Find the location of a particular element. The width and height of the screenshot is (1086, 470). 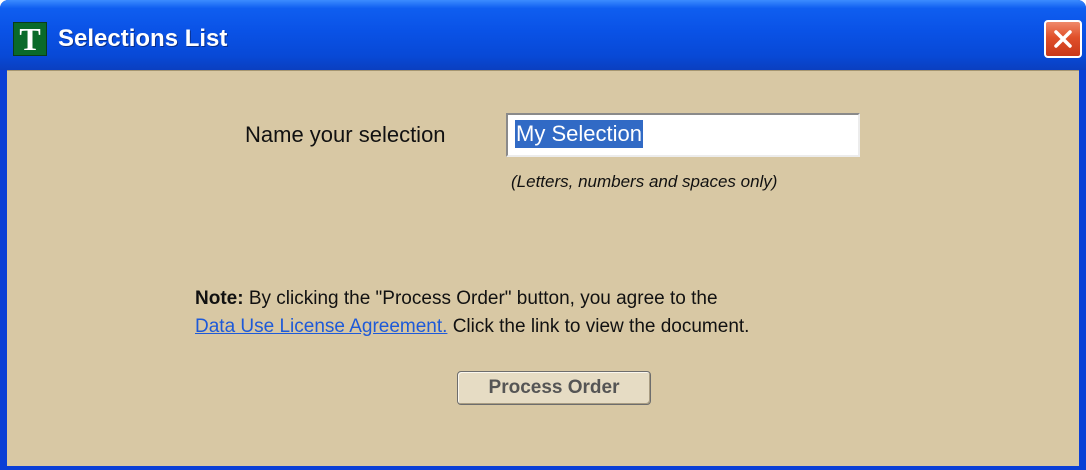

license-agreement-link: Data Use License Agreement. is located at coordinates (321, 326).